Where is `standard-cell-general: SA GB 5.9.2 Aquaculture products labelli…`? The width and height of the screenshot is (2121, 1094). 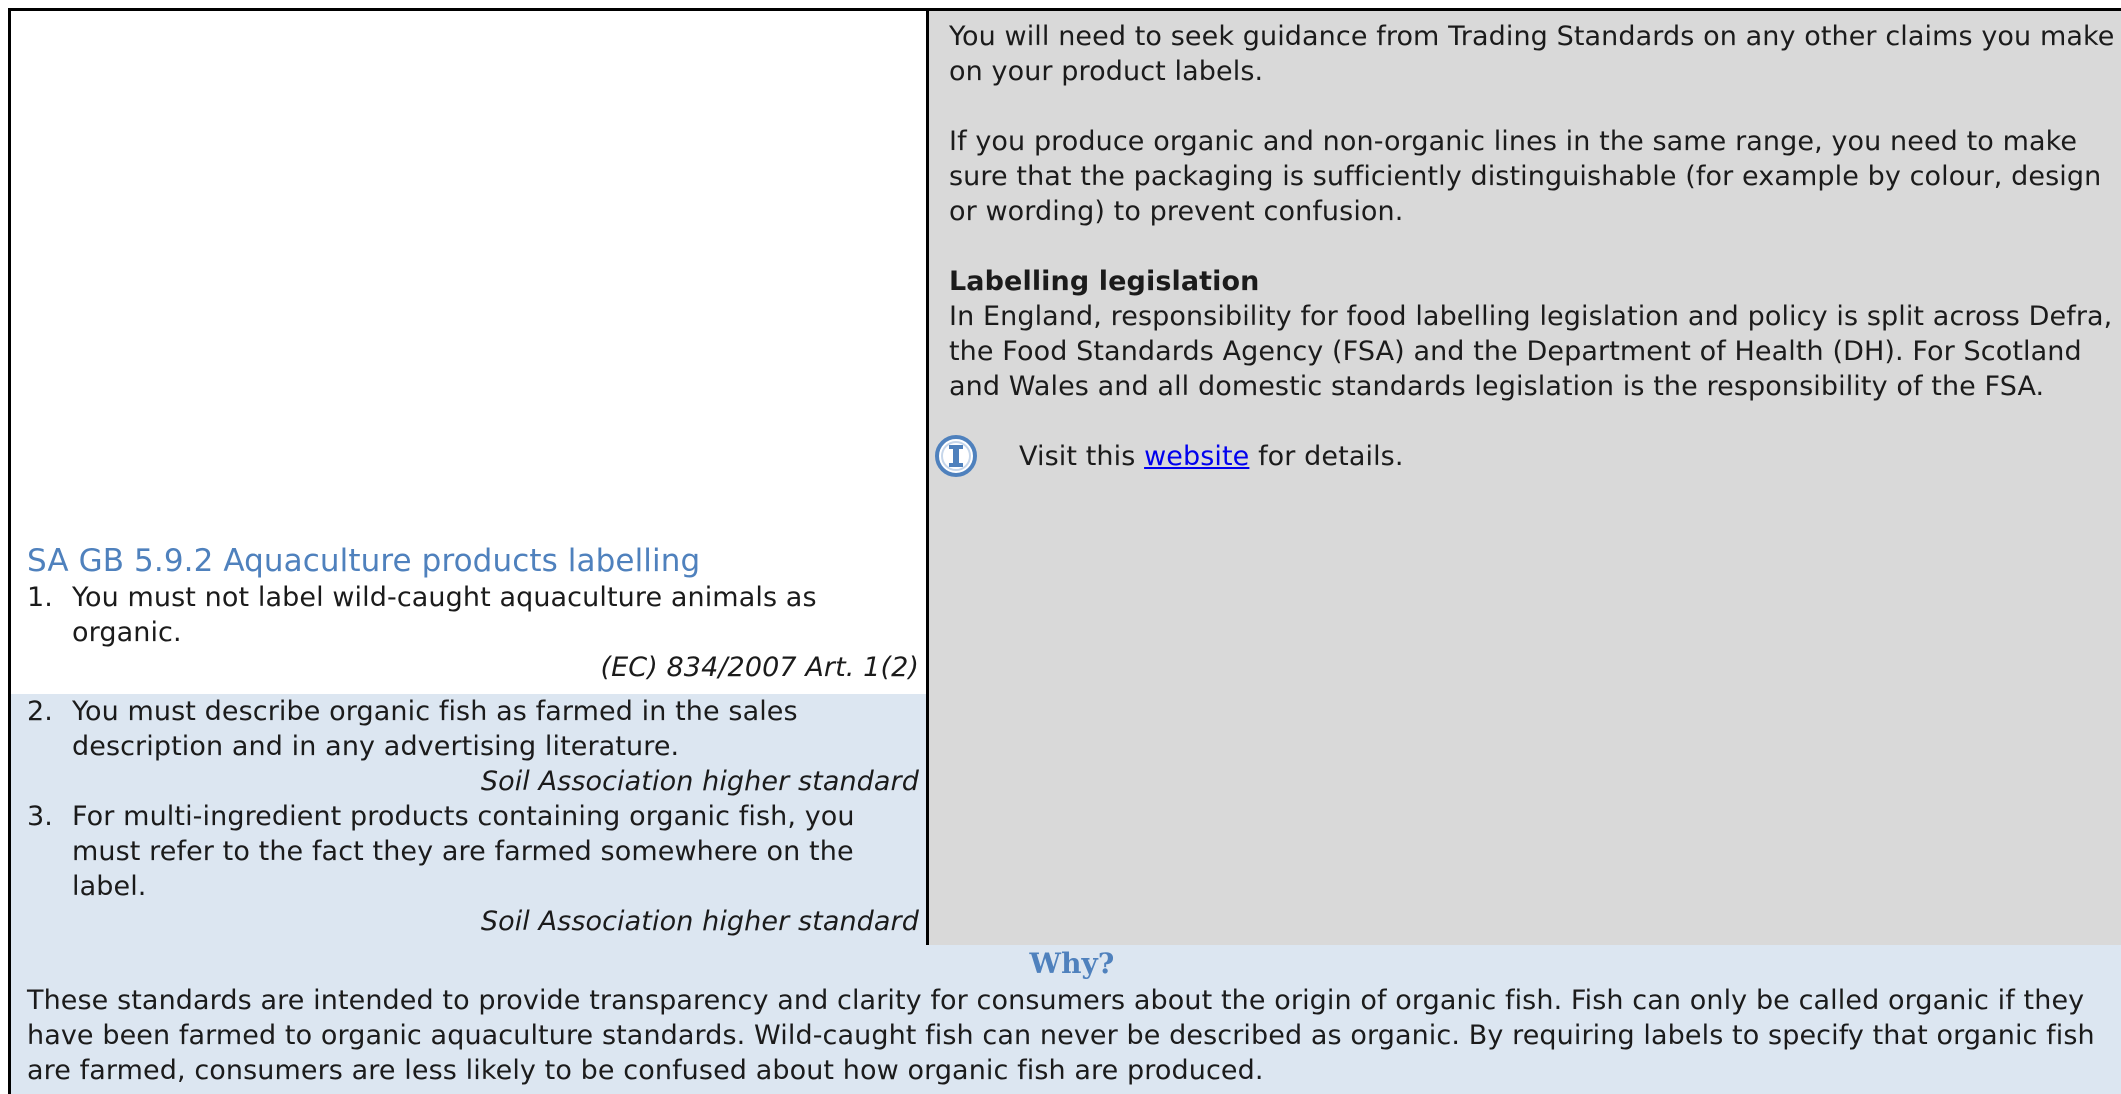 standard-cell-general: SA GB 5.9.2 Aquaculture products labelli… is located at coordinates (468, 617).